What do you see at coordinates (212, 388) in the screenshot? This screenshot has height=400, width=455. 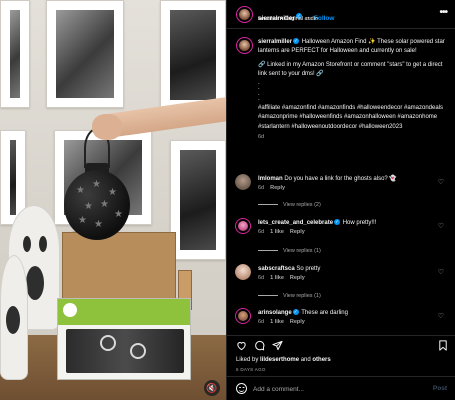 I see `speaker-muted-icon: 🔇` at bounding box center [212, 388].